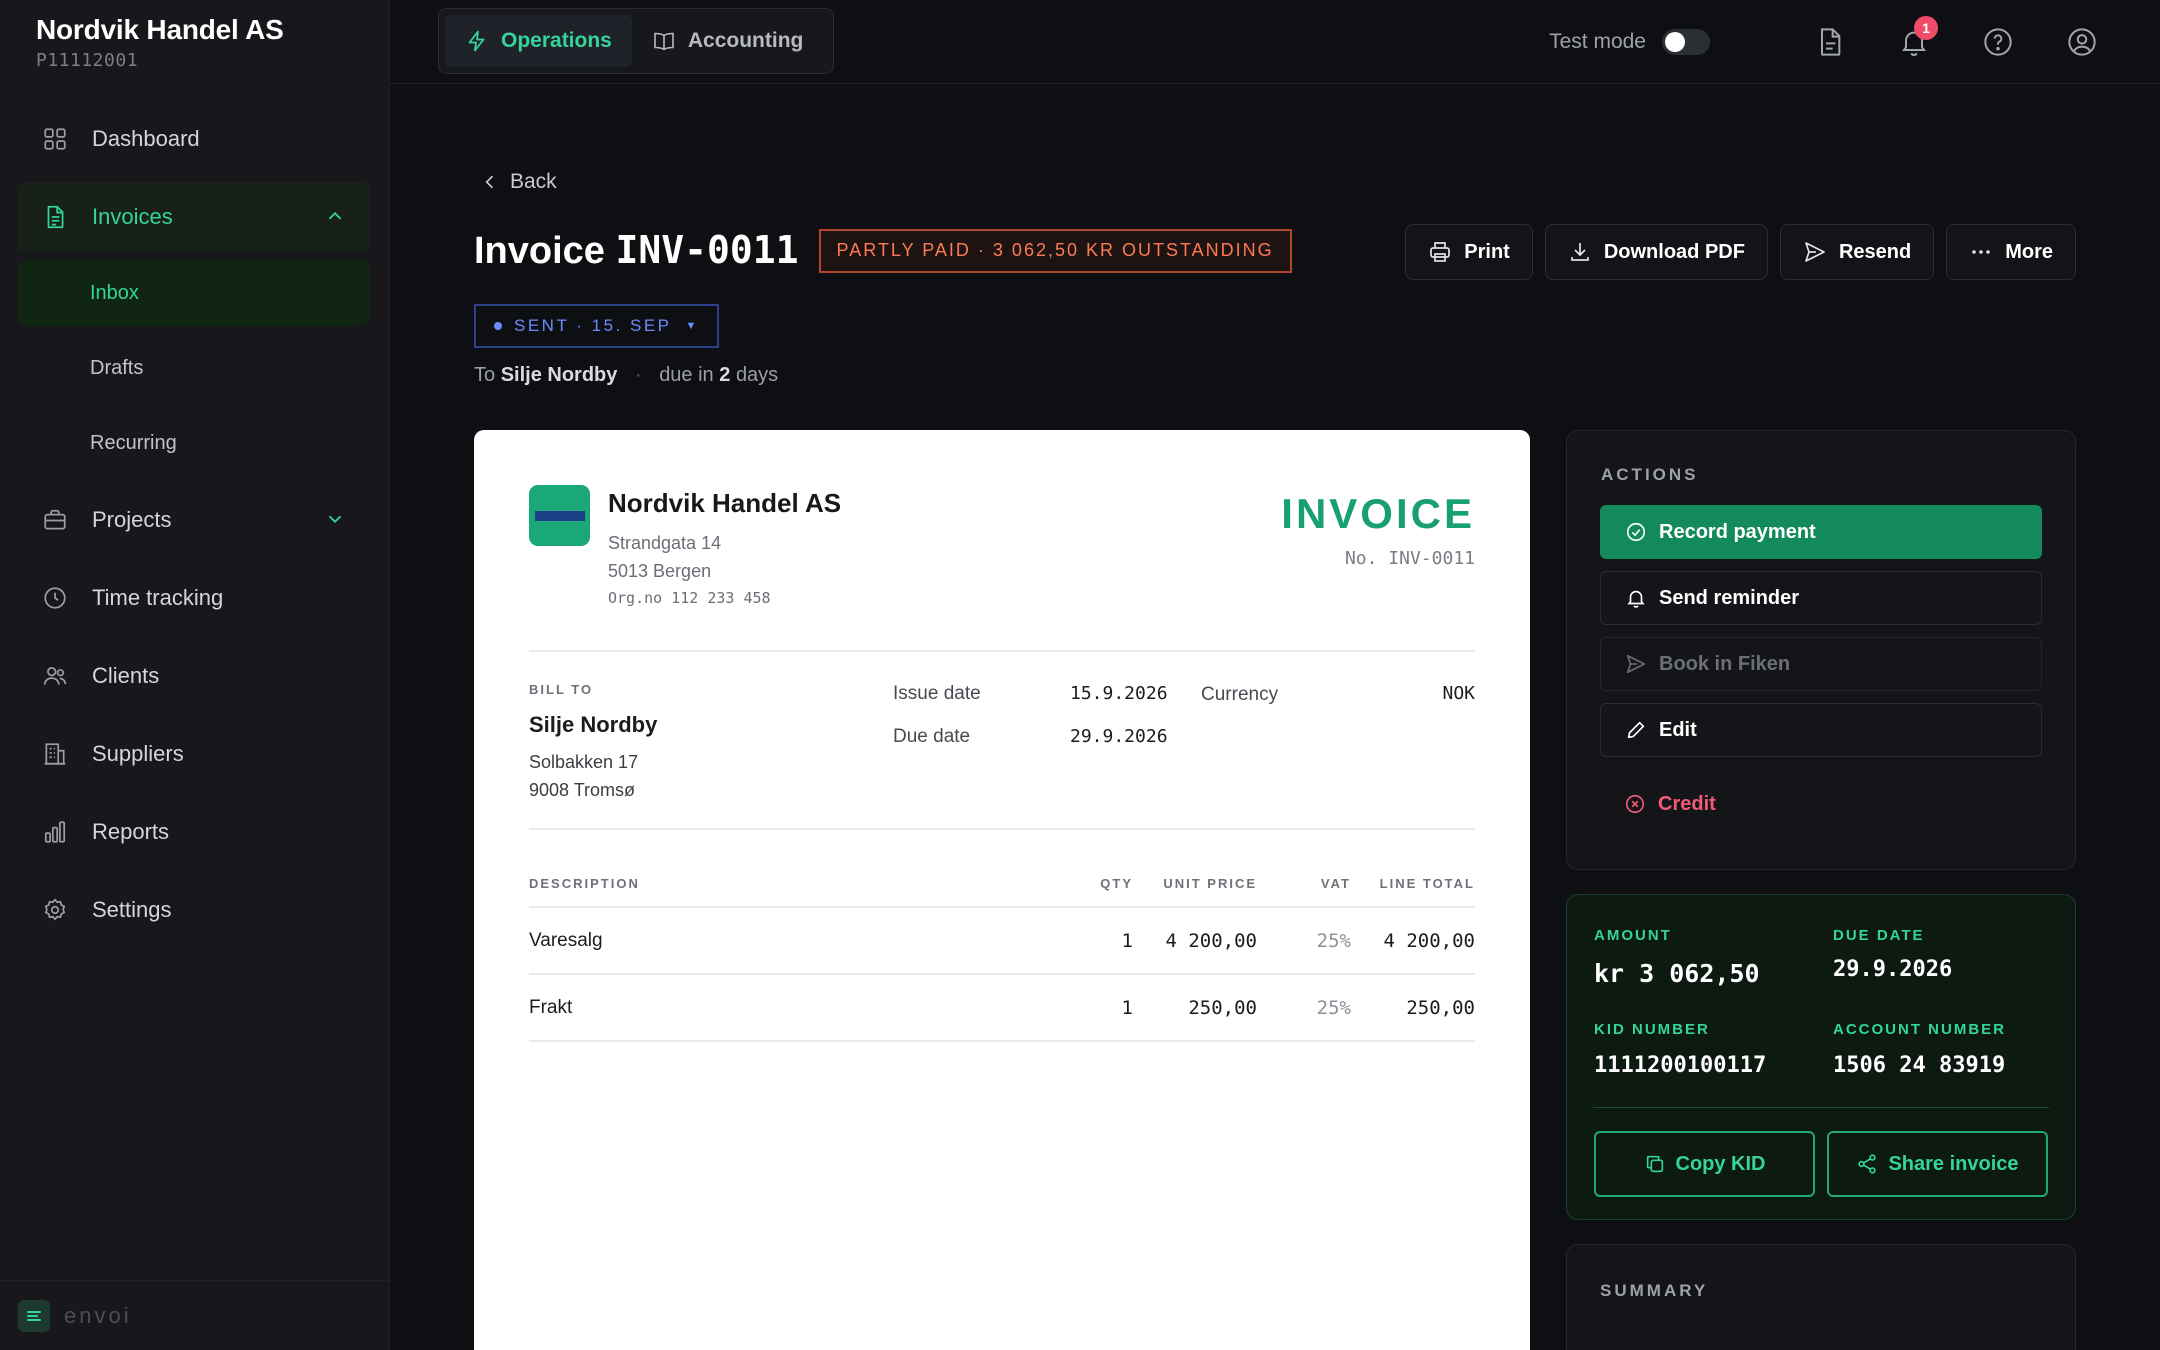 Image resolution: width=2160 pixels, height=1350 pixels. Describe the element at coordinates (1002, 1008) in the screenshot. I see `table-row: Frakt 1 250,00 25% 250,00` at that location.